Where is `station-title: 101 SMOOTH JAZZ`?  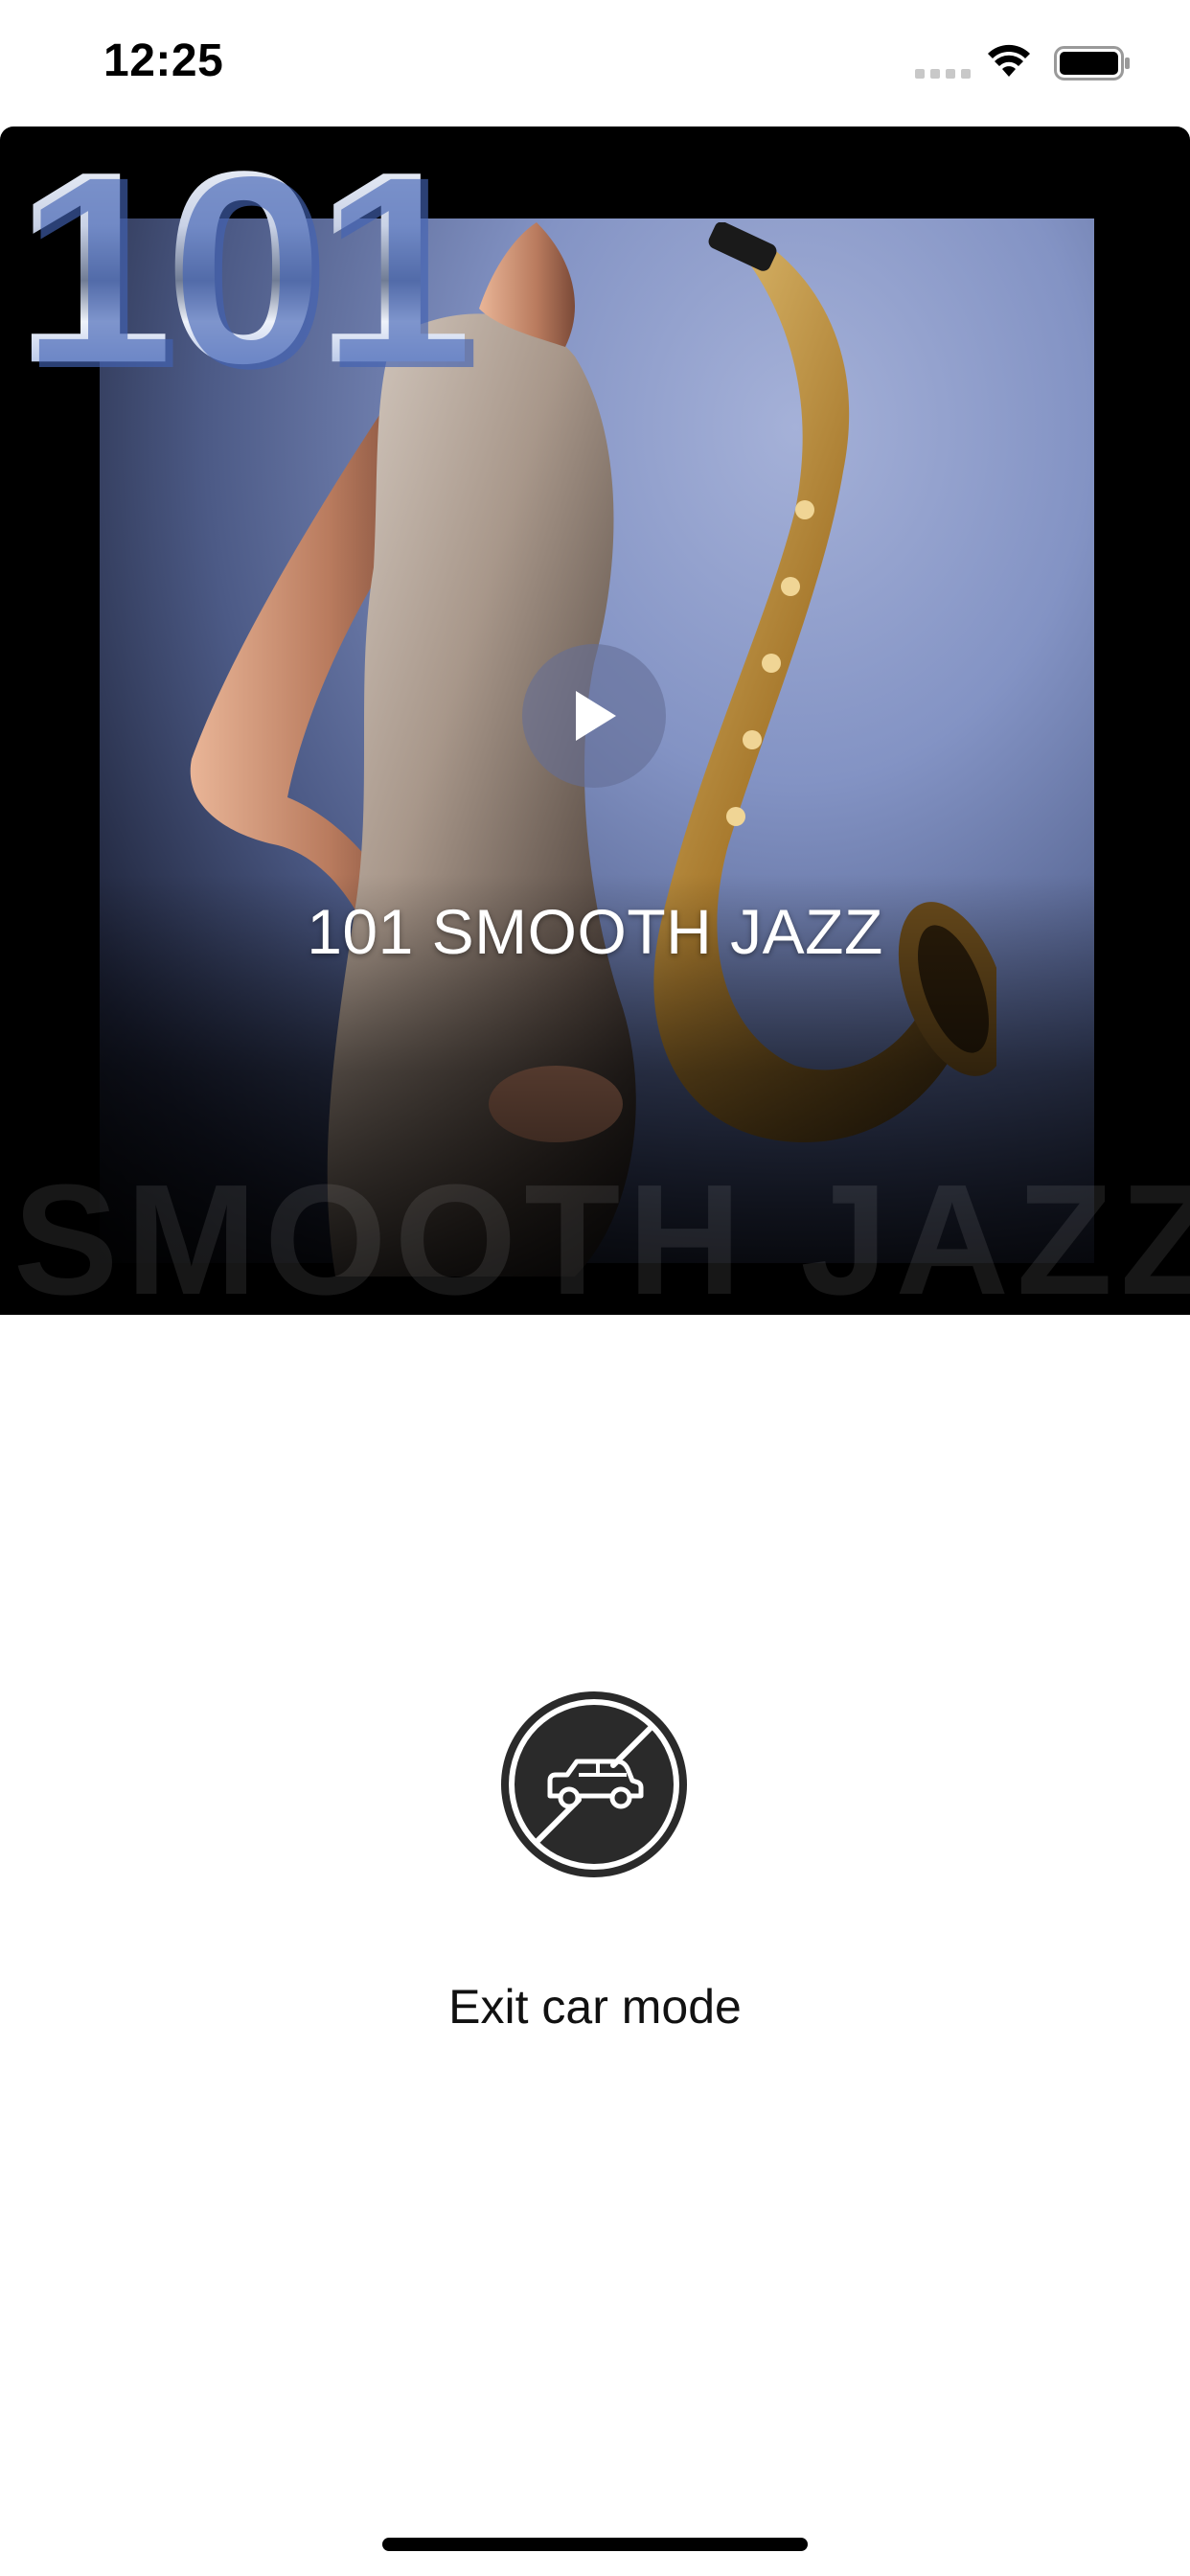
station-title: 101 SMOOTH JAZZ is located at coordinates (595, 931).